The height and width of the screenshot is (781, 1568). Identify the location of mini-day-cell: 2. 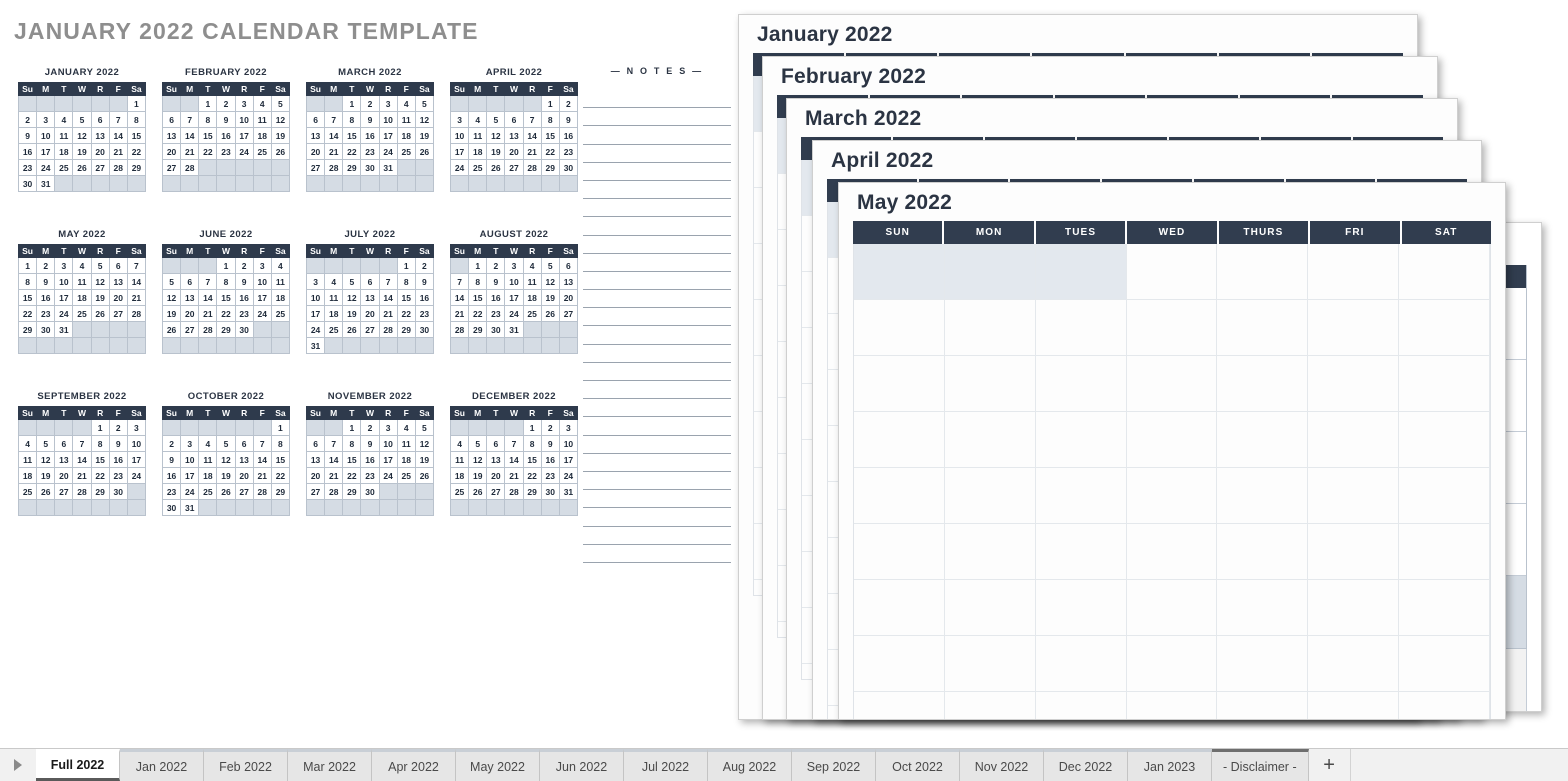
(244, 265).